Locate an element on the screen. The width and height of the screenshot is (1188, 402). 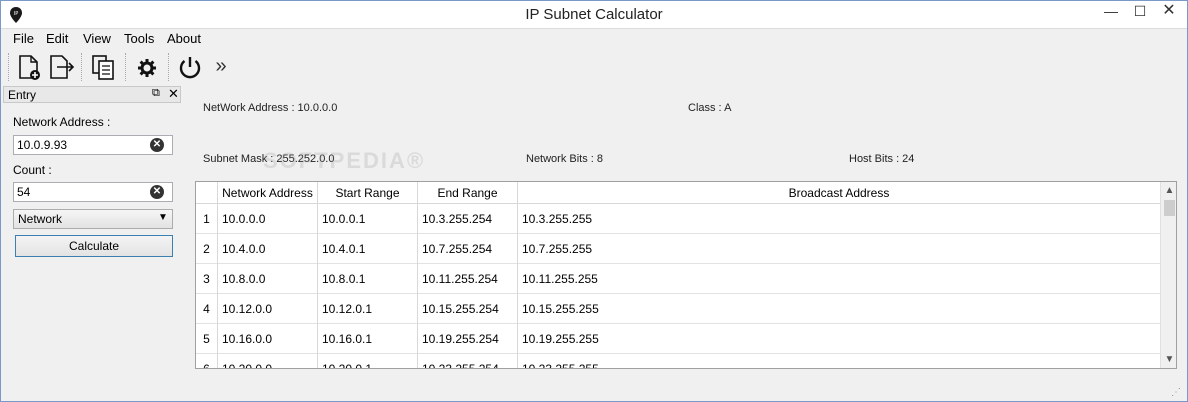
vertical-scrollbar: ▲ ▼ is located at coordinates (1168, 275).